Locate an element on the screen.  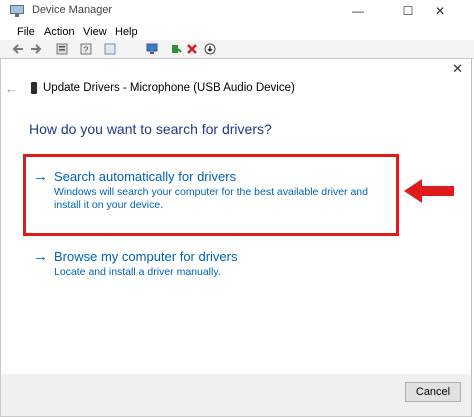
menu-bar: File Action View Help is located at coordinates (237, 31).